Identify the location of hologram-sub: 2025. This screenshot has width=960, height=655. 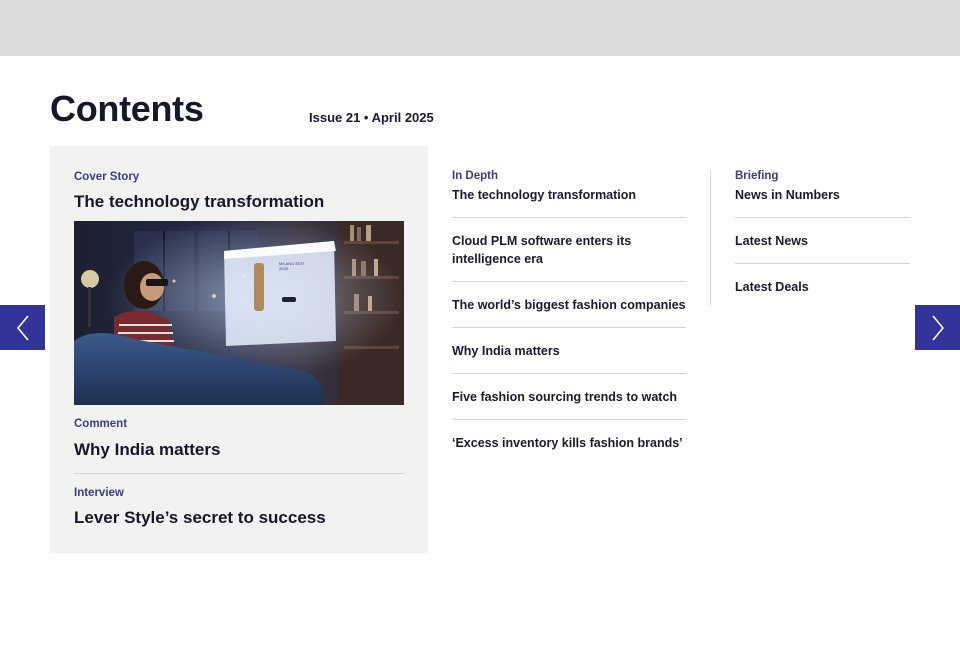
(284, 268).